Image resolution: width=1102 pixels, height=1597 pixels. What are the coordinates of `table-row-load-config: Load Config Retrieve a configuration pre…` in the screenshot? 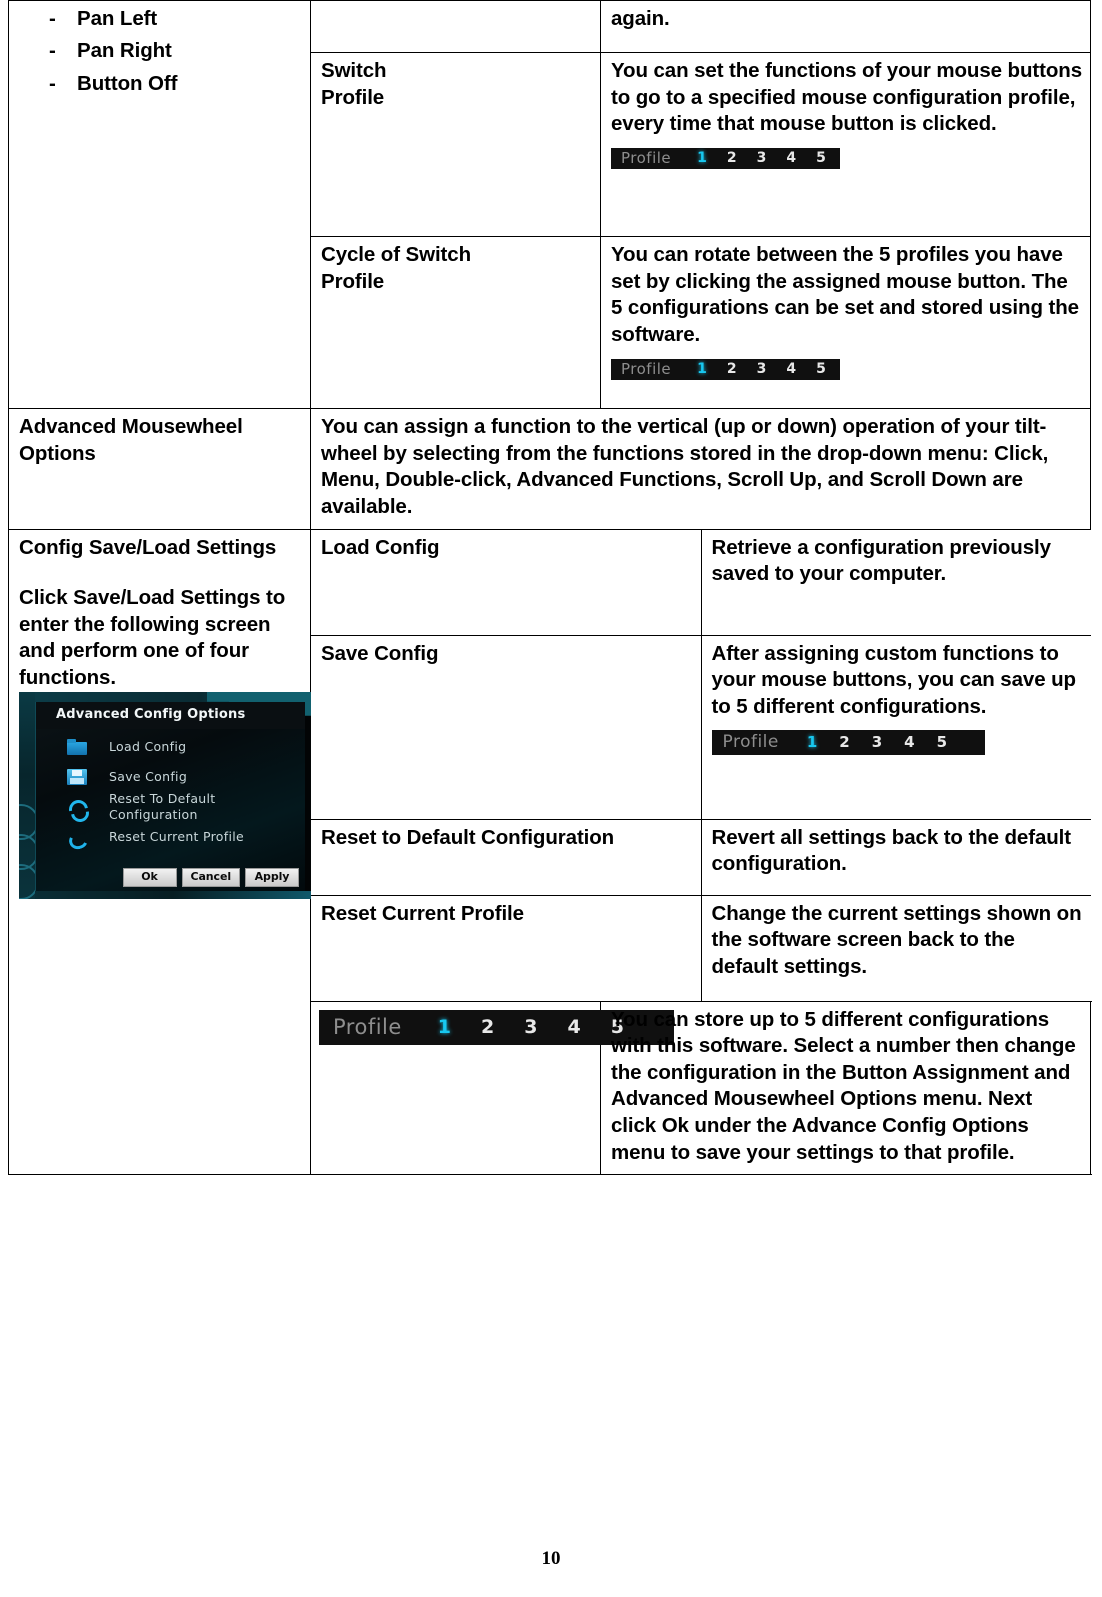 It's located at (701, 582).